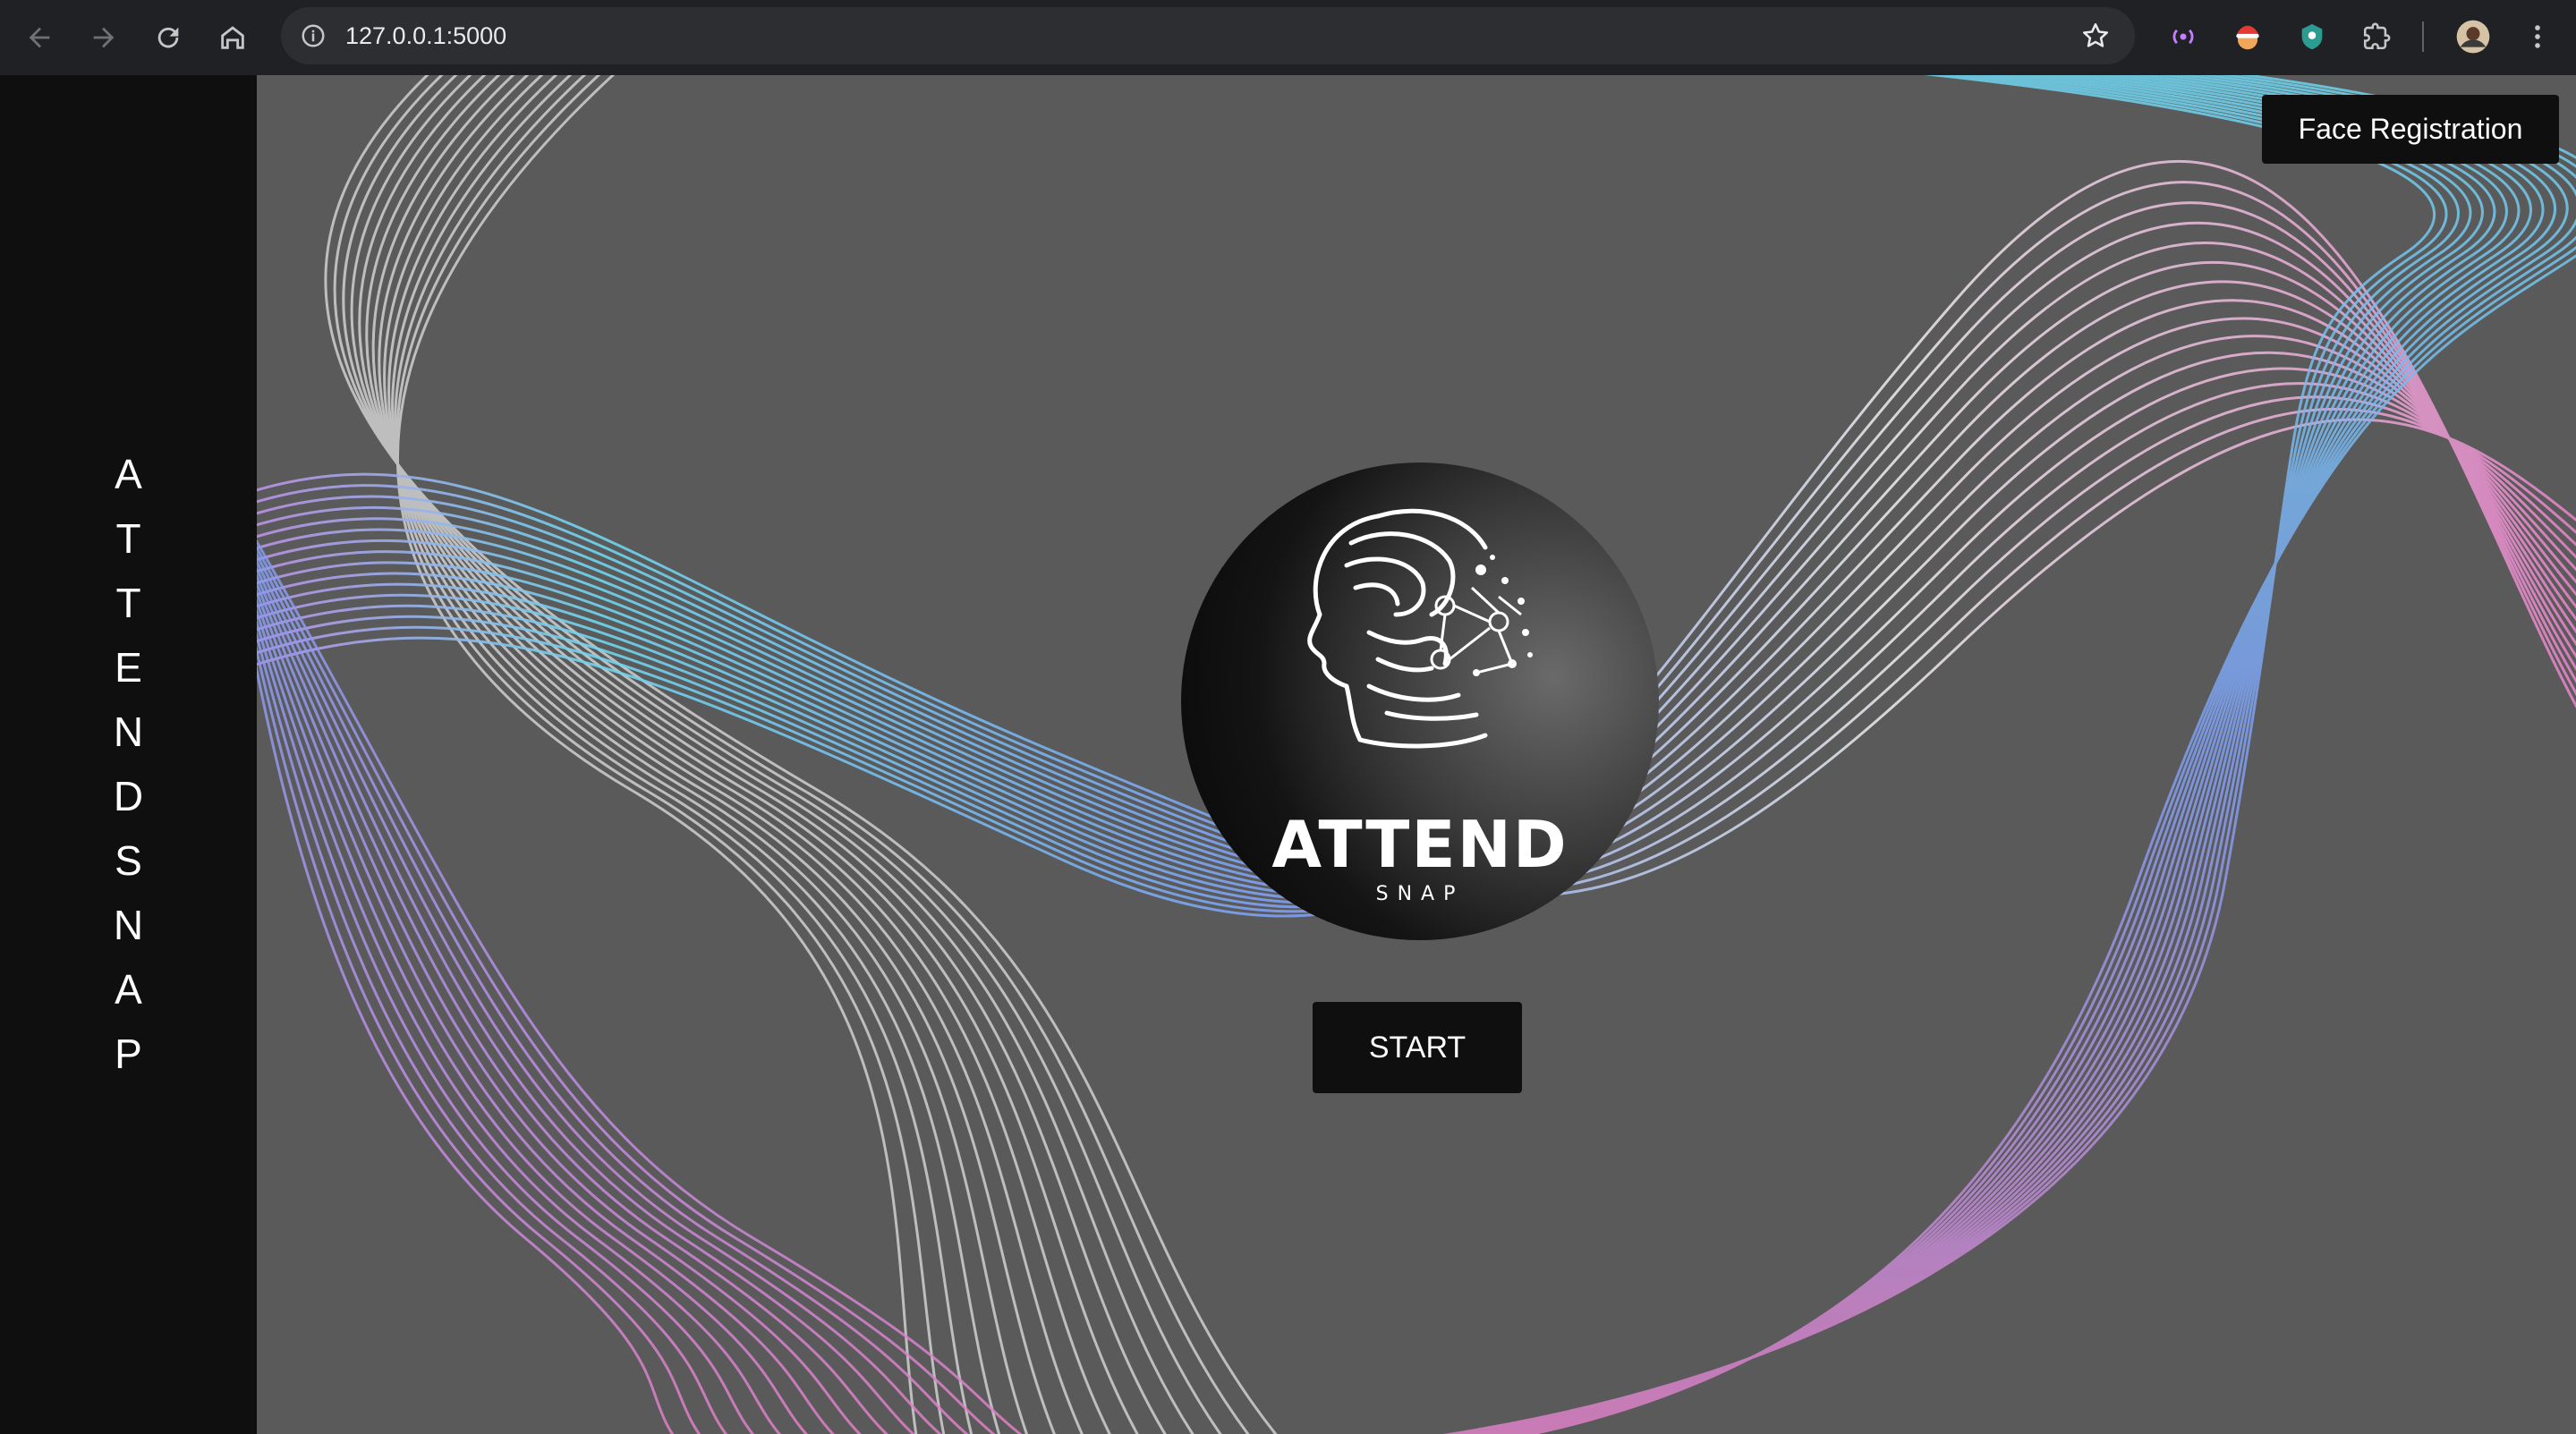 This screenshot has height=1434, width=2576. I want to click on kebab-menu-icon, so click(2537, 36).